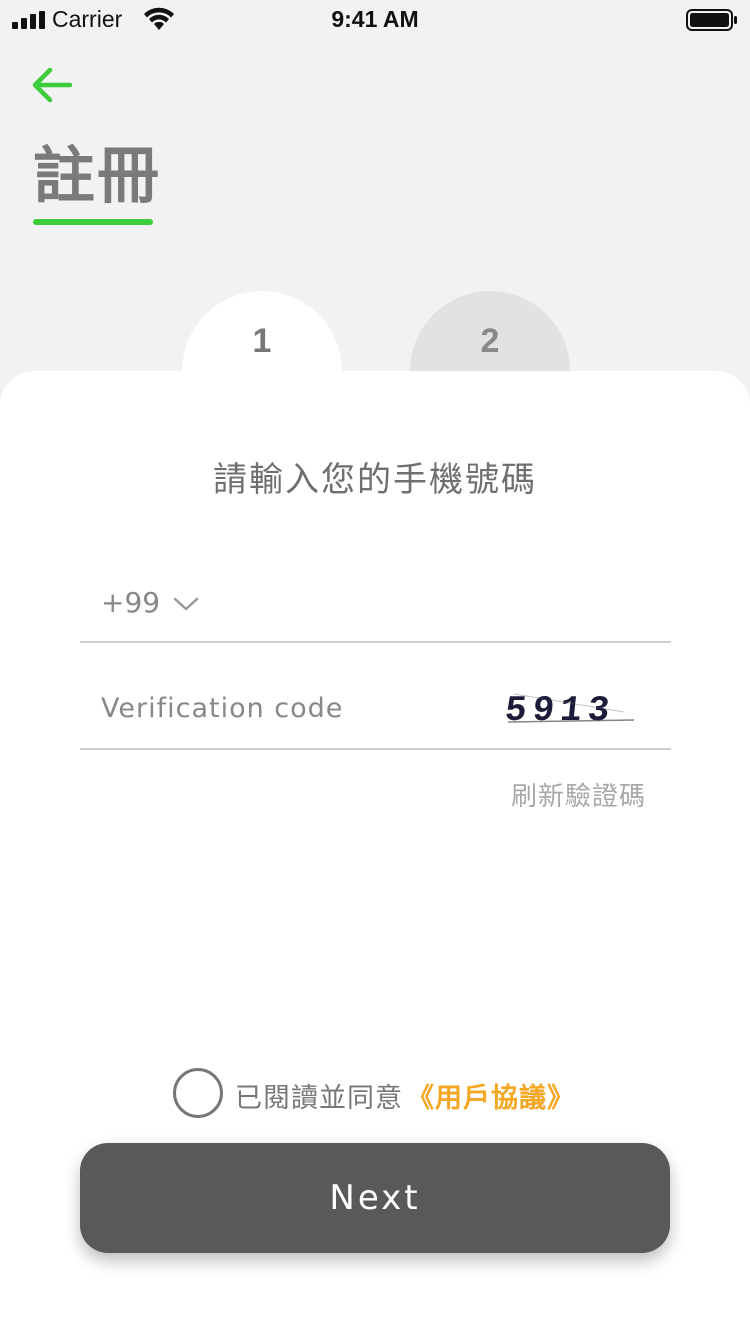  What do you see at coordinates (375, 1198) in the screenshot?
I see `next-button: Next` at bounding box center [375, 1198].